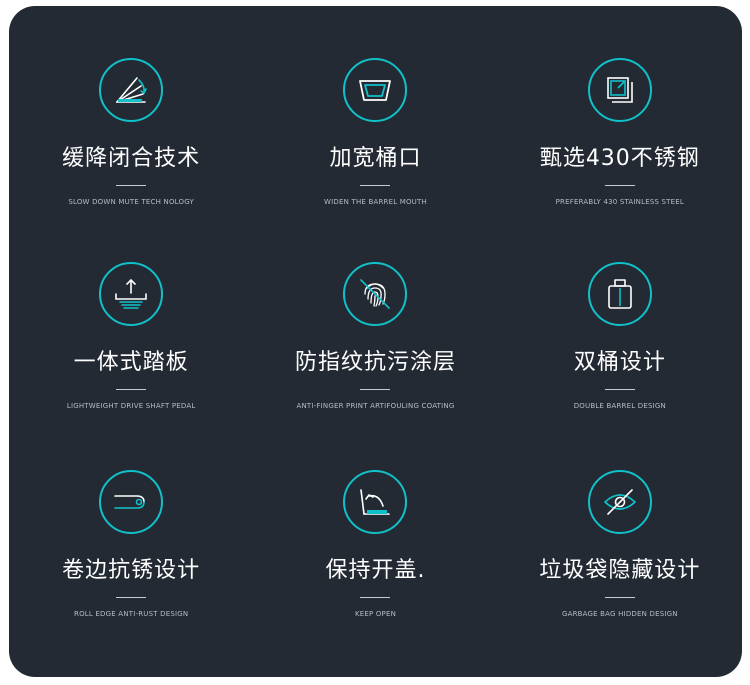 The image size is (750, 685). Describe the element at coordinates (131, 614) in the screenshot. I see `feature-subtitle: ROLL EDGE ANTI-RUST DESIGN` at that location.